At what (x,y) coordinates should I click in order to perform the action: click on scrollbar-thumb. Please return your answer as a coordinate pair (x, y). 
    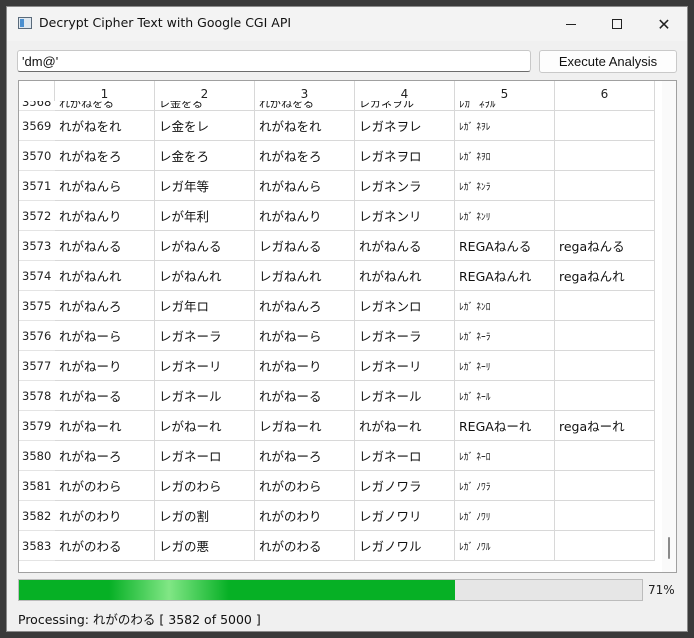
    Looking at the image, I should click on (669, 548).